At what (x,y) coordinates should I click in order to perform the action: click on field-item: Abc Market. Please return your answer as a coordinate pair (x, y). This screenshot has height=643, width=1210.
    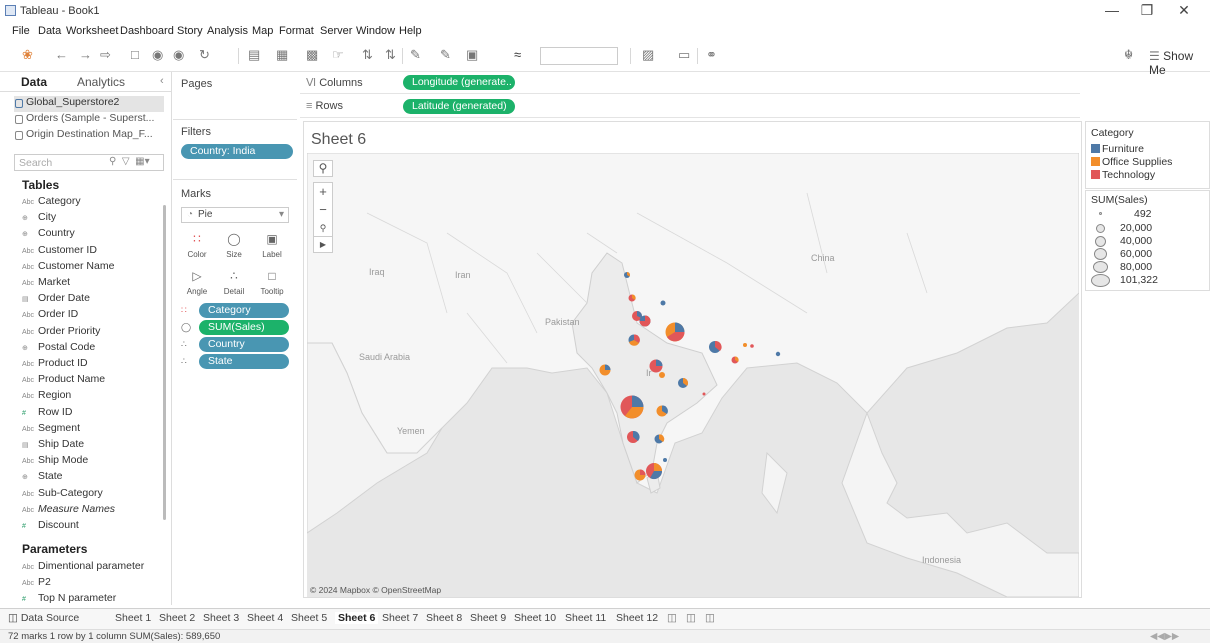
    Looking at the image, I should click on (46, 283).